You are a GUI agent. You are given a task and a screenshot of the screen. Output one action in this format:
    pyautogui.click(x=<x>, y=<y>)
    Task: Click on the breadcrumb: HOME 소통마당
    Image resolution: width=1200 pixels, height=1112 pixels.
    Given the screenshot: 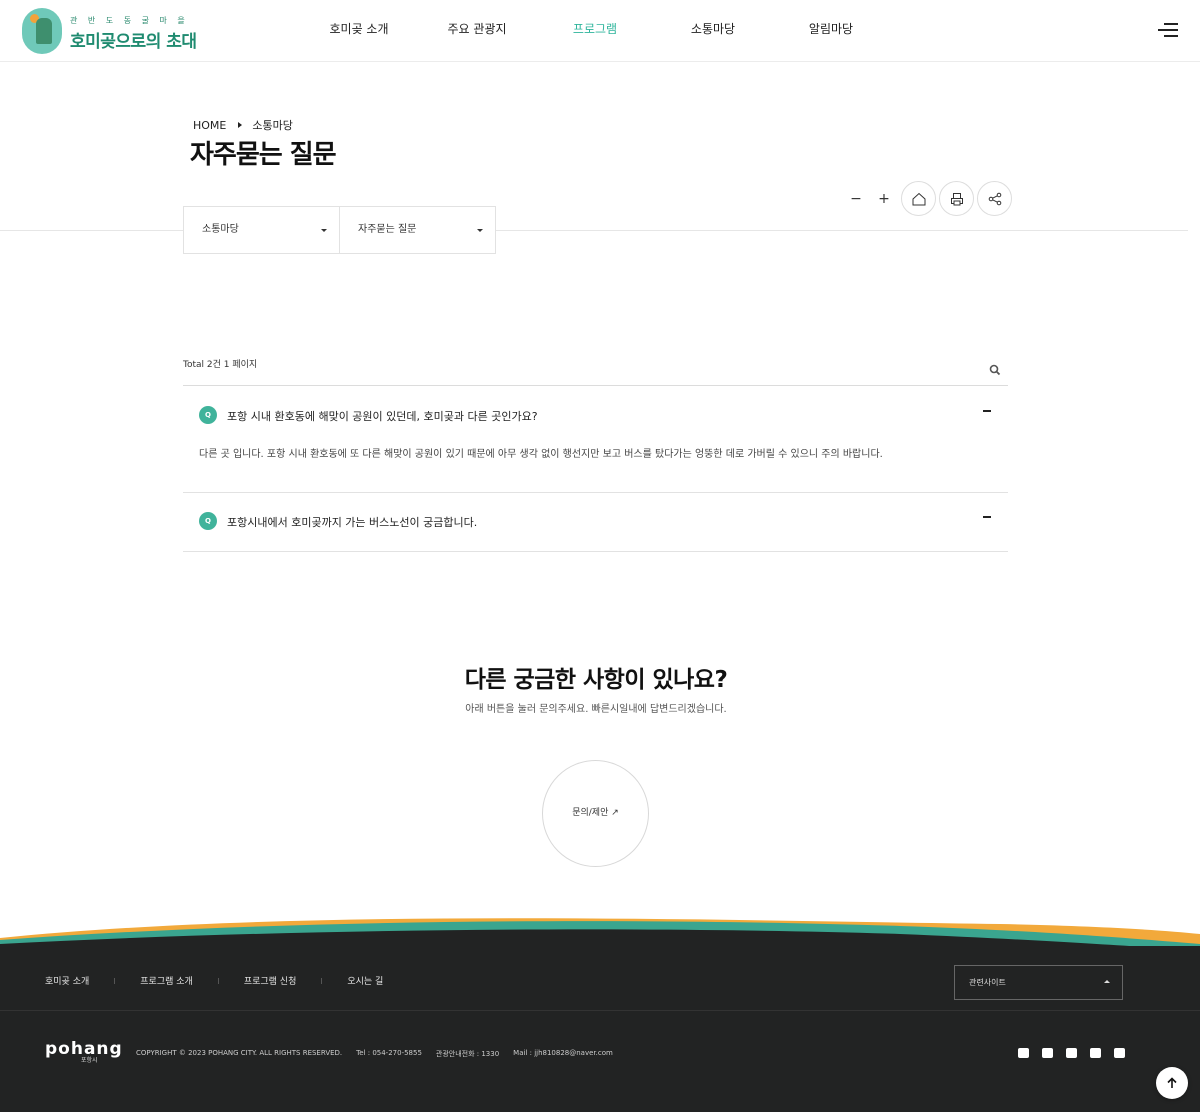 What is the action you would take?
    pyautogui.click(x=243, y=125)
    